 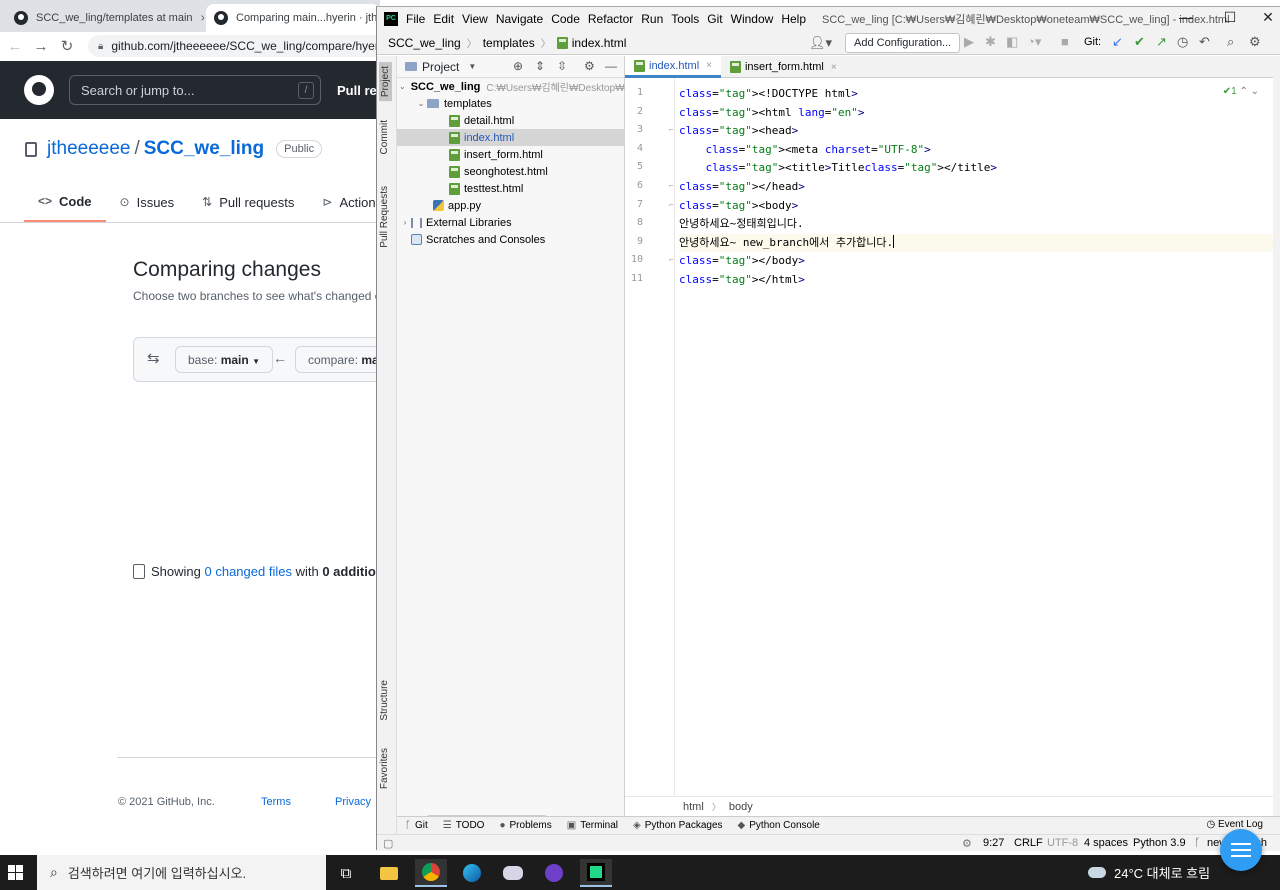 What do you see at coordinates (358, 90) in the screenshot?
I see `nav-pull-requests: Pull requests` at bounding box center [358, 90].